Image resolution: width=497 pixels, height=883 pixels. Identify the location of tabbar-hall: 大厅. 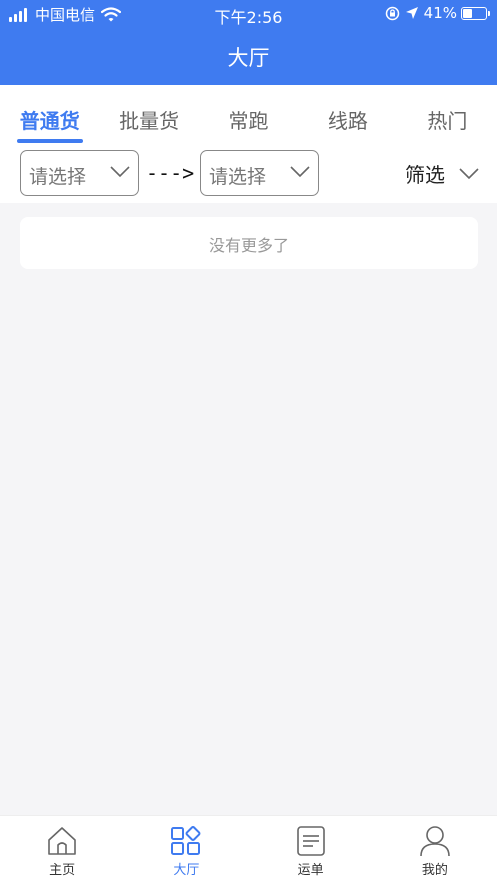
(186, 849).